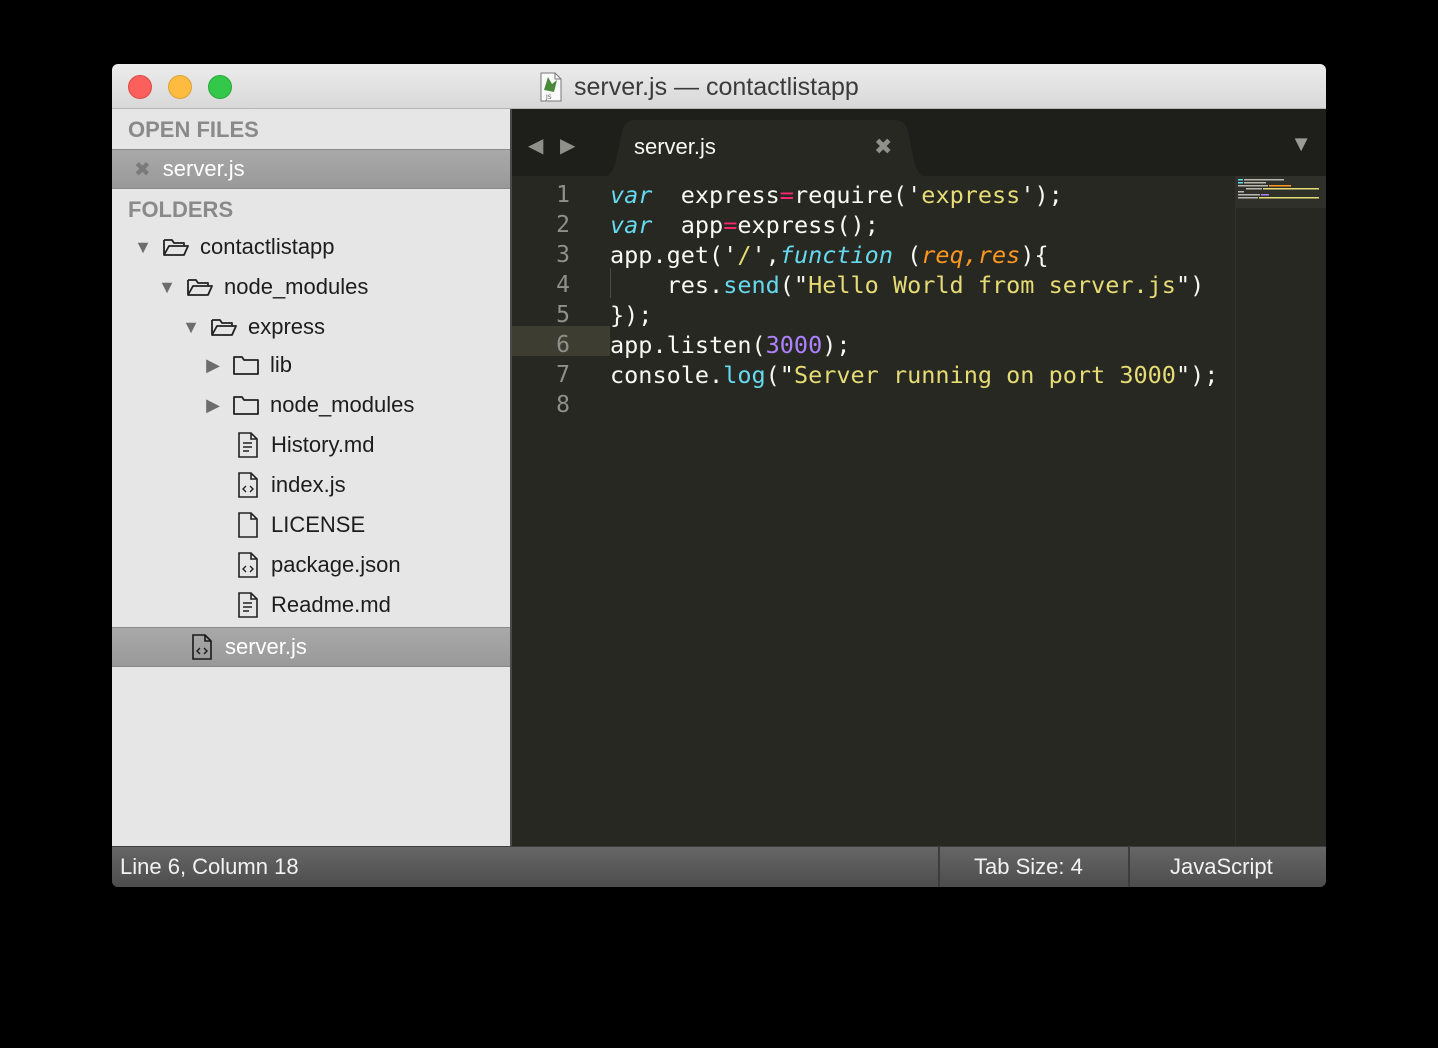 This screenshot has width=1438, height=1048. I want to click on code-line: var express=require('express');, so click(836, 195).